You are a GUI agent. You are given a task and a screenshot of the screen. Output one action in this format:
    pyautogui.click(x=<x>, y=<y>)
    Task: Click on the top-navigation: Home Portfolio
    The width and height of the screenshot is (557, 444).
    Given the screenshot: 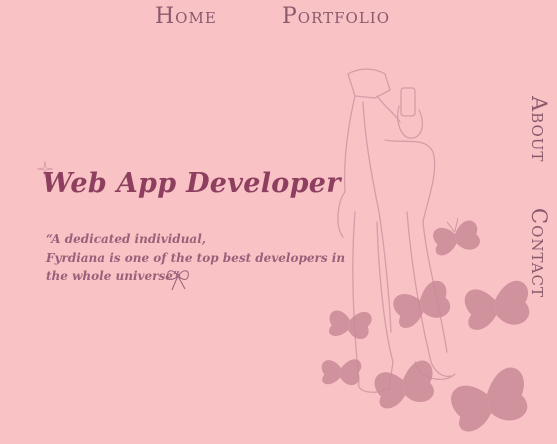 What is the action you would take?
    pyautogui.click(x=278, y=19)
    